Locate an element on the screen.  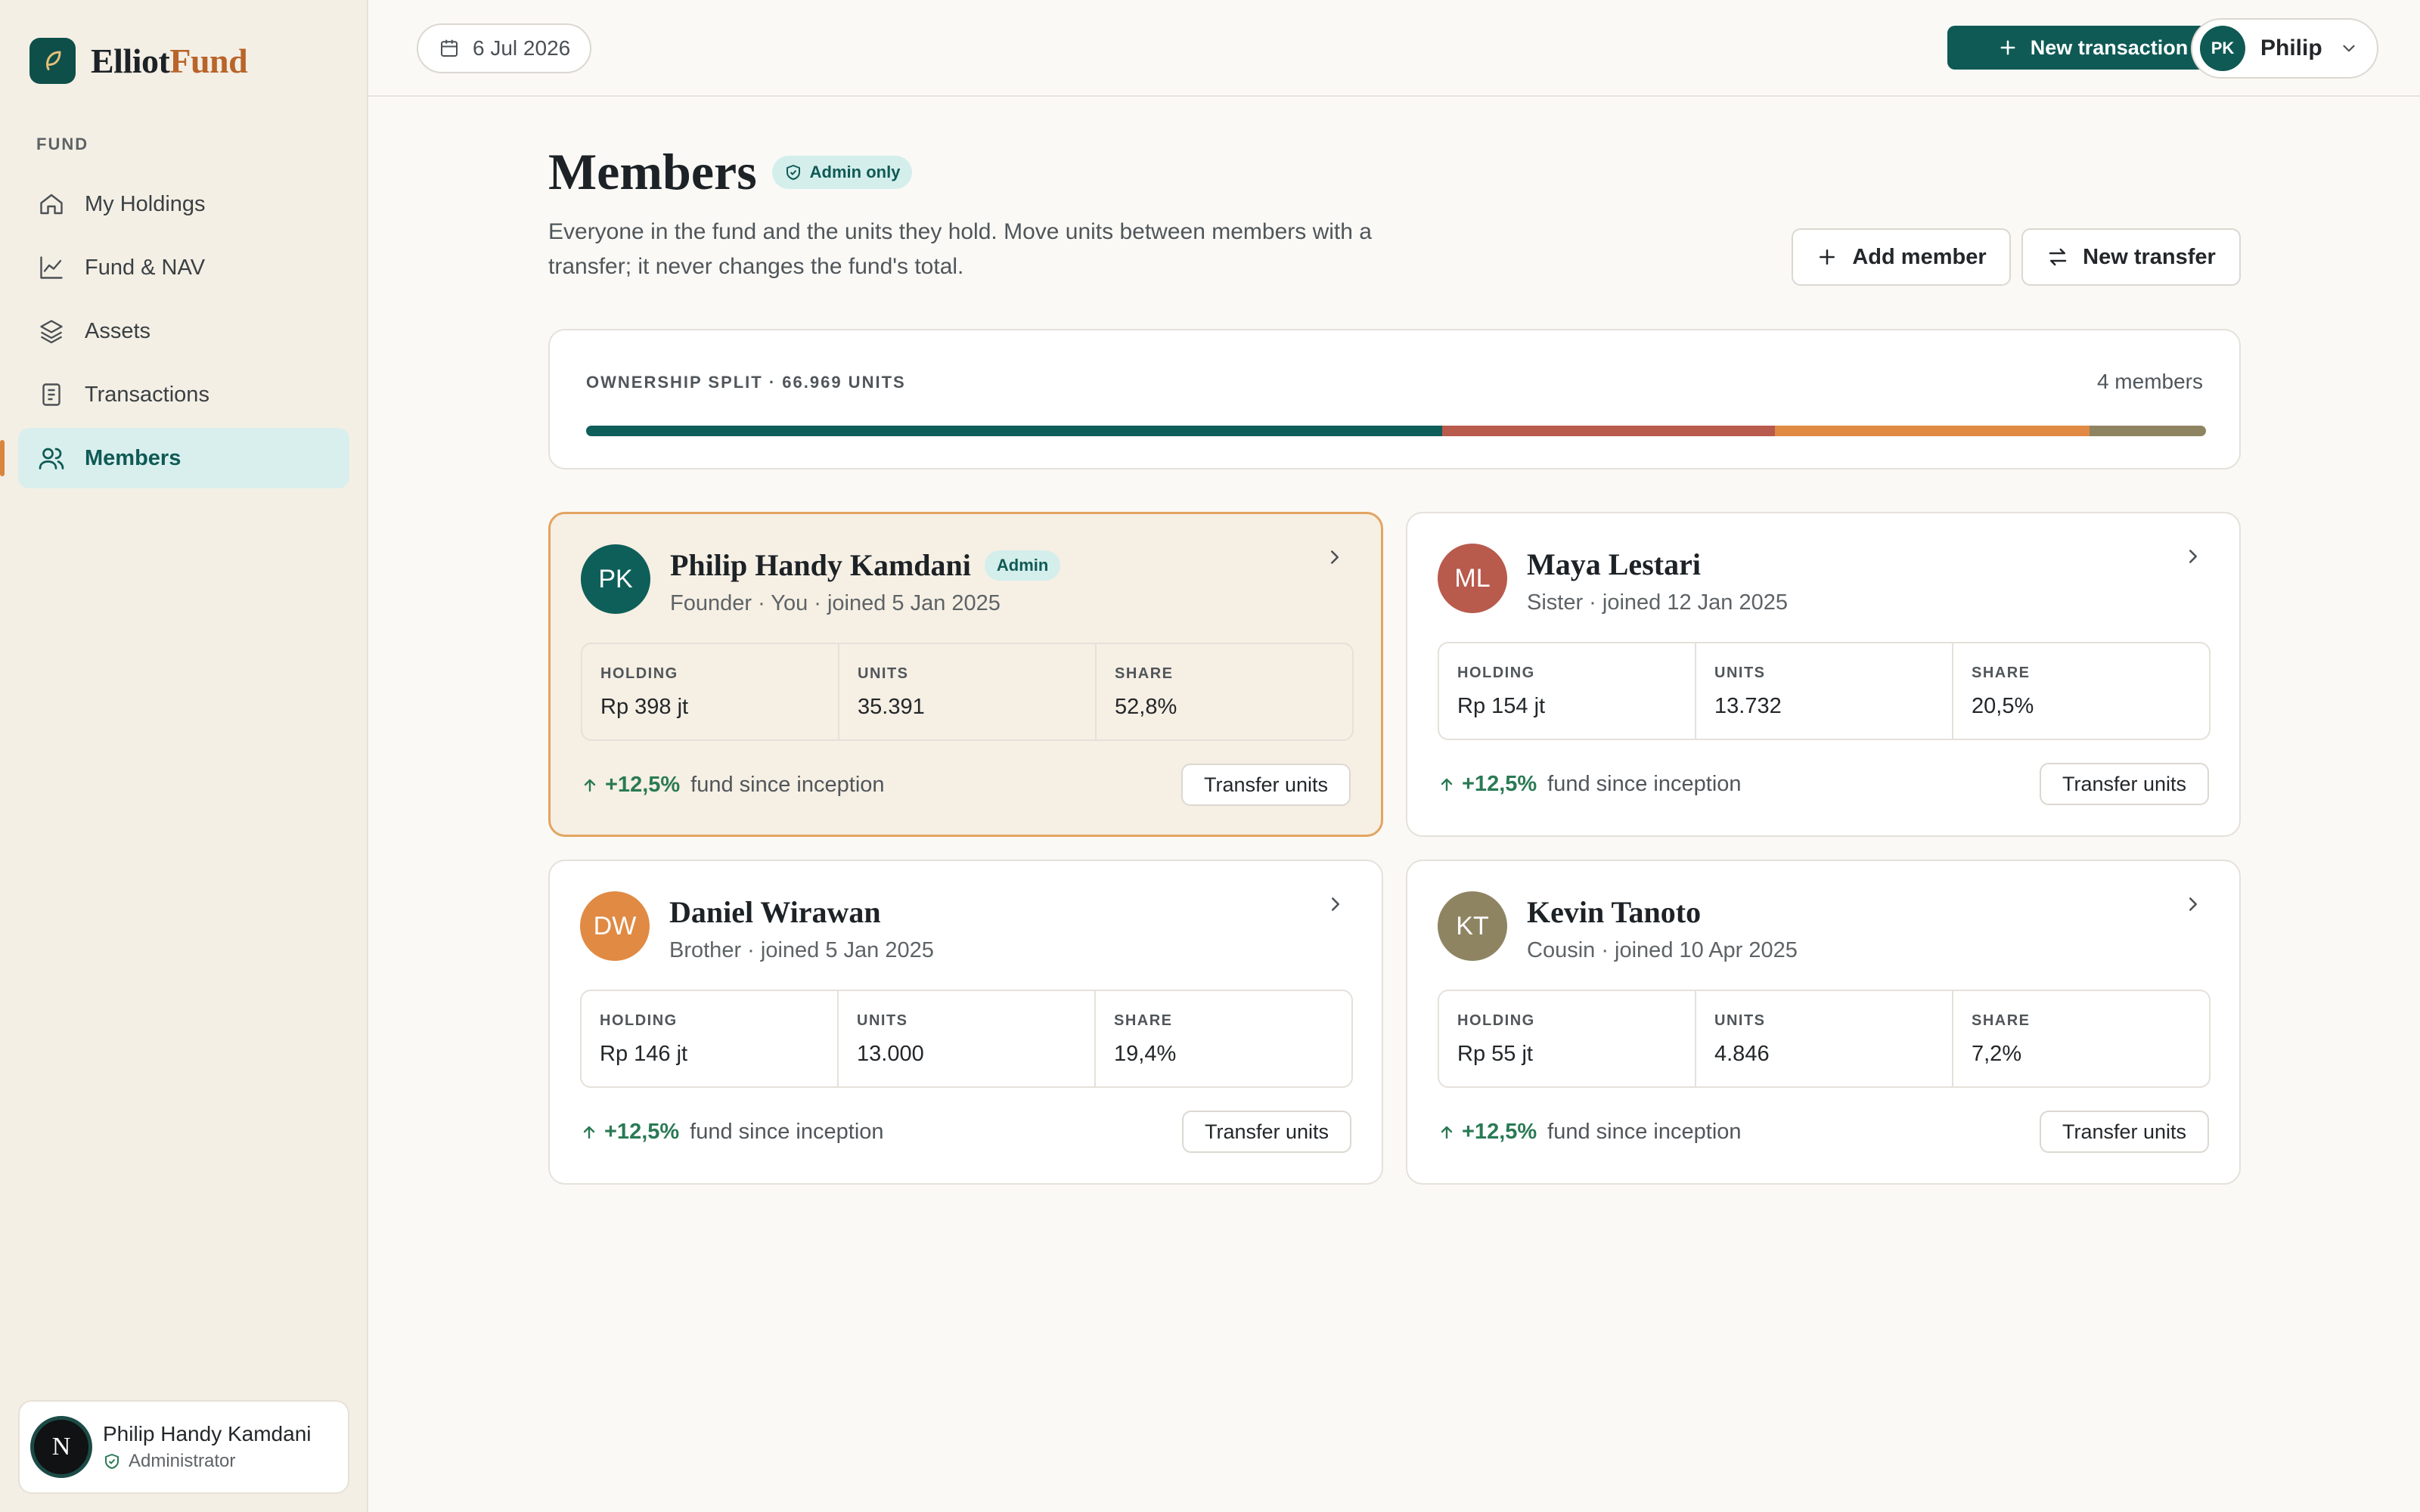
member-name: Daniel Wirawan is located at coordinates (775, 912).